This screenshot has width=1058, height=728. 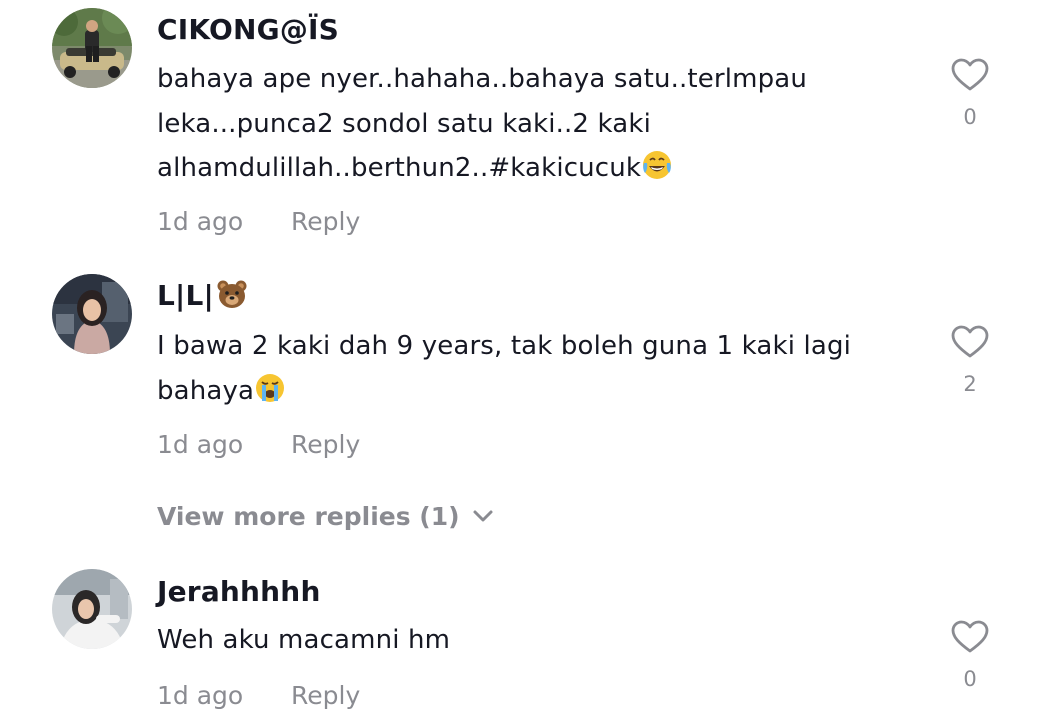 I want to click on username: L|L|, so click(x=202, y=296).